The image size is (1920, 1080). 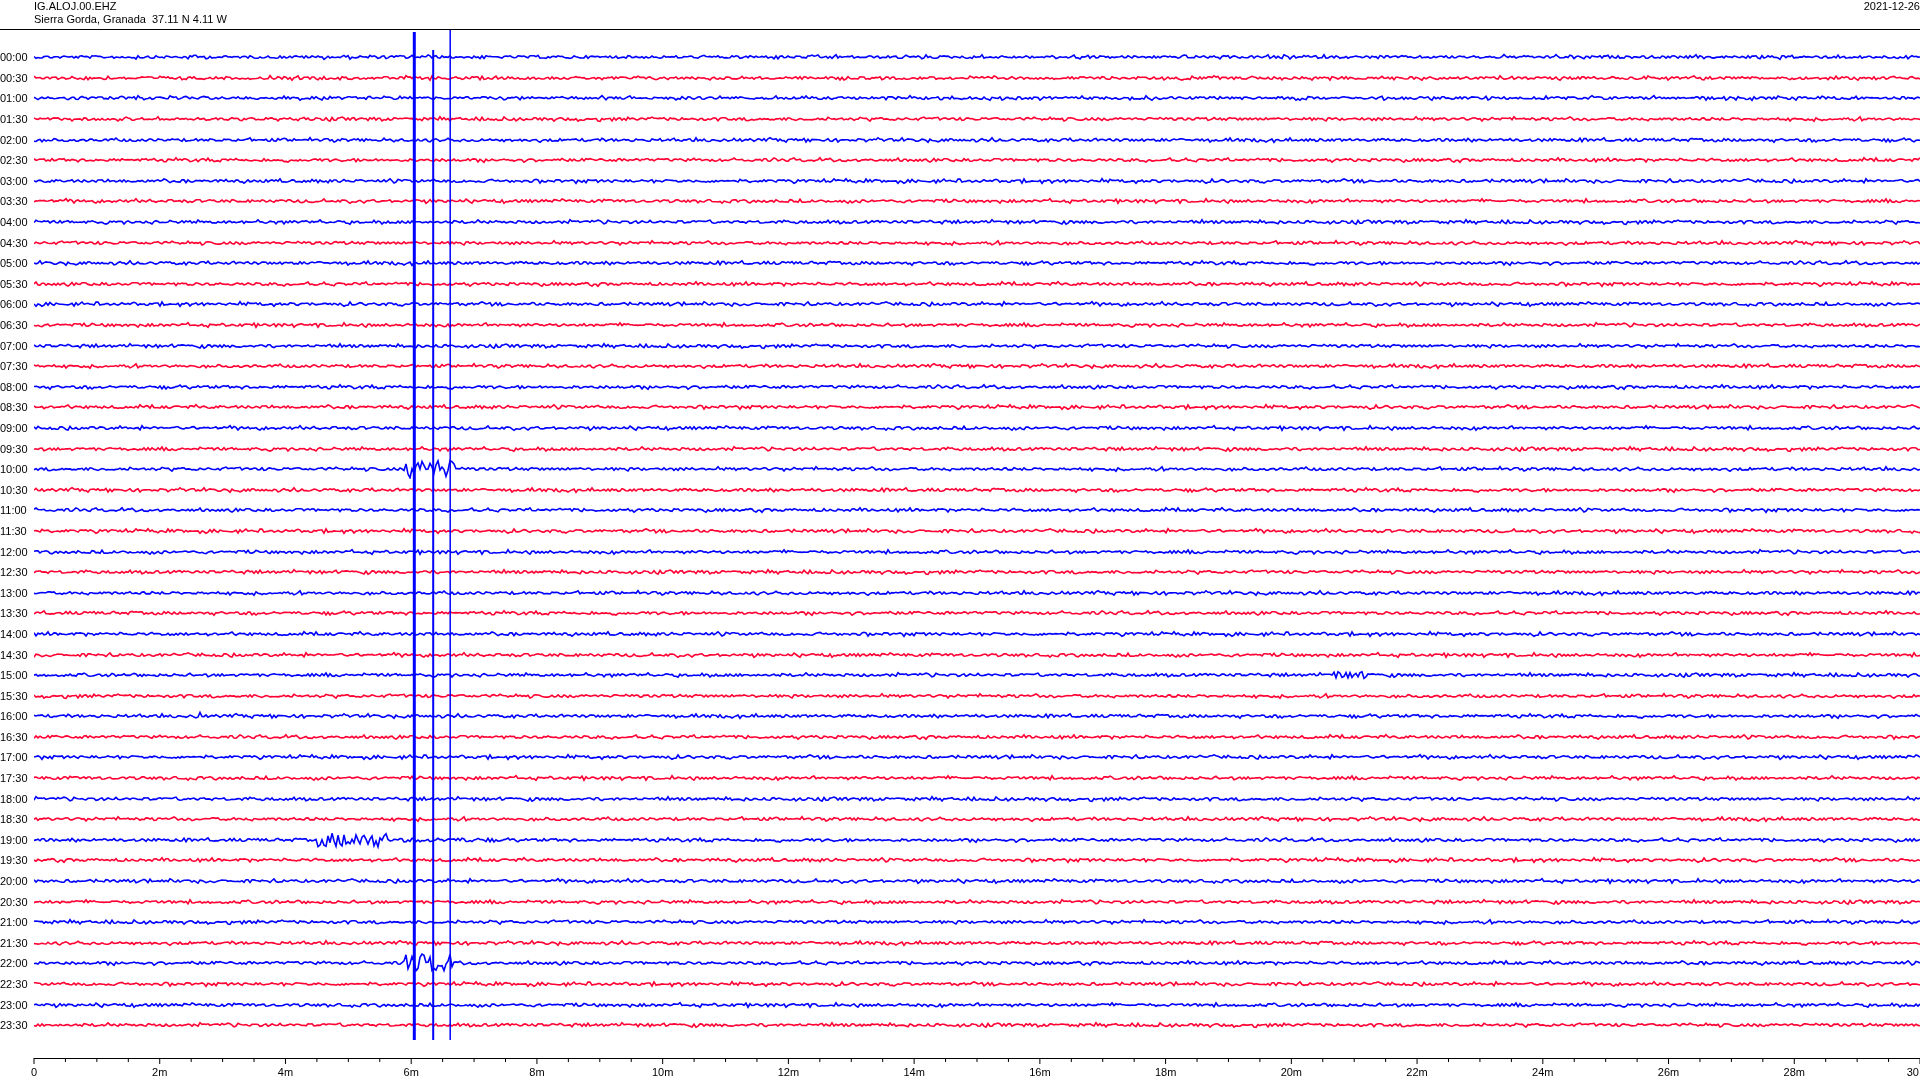 I want to click on time-label: 05:30, so click(x=14, y=283).